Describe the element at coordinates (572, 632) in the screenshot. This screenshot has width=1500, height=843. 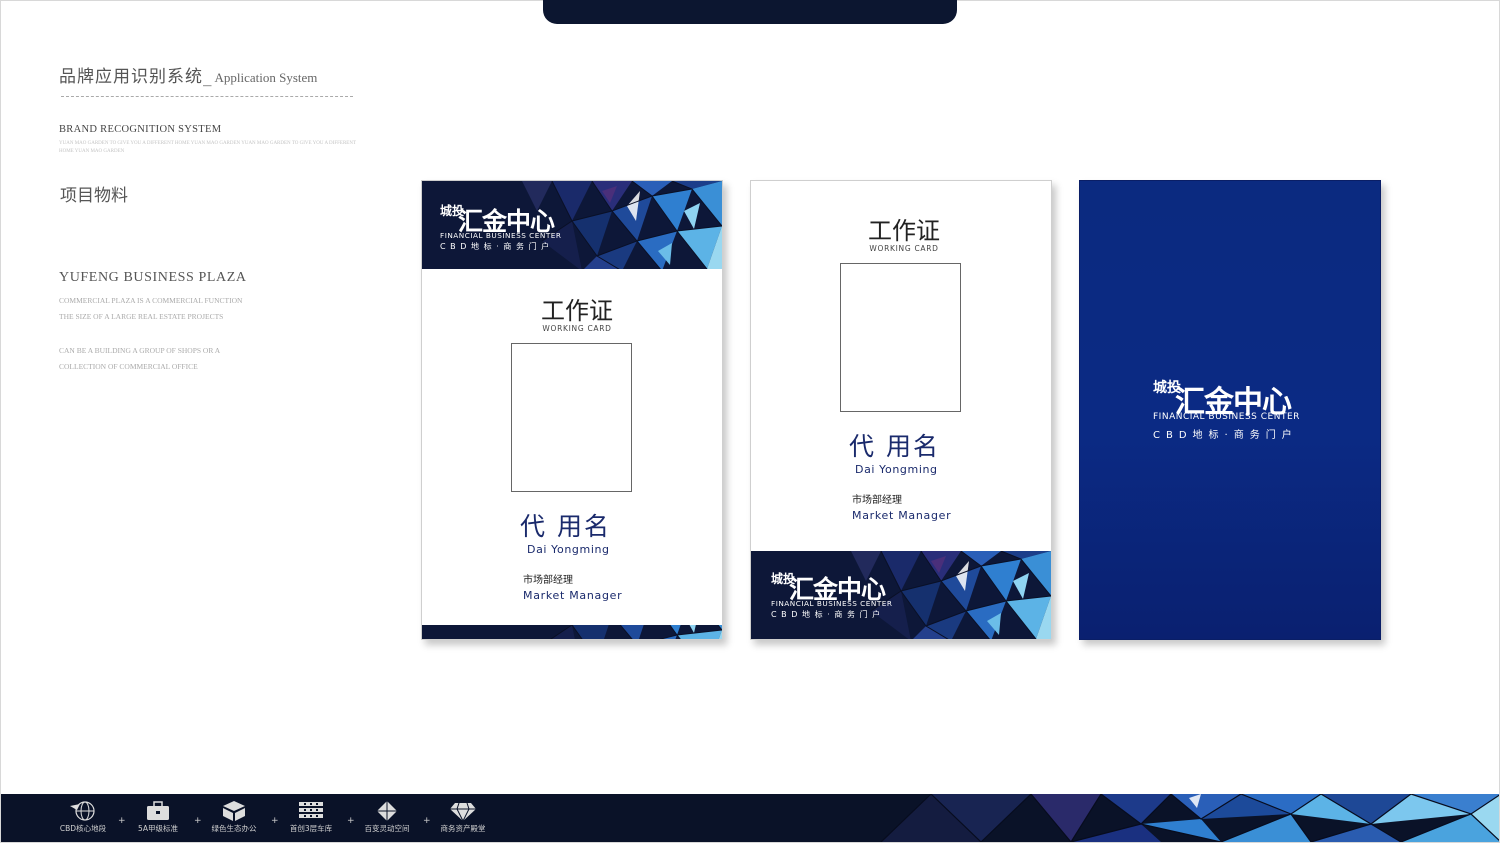
I see `mosaic-band-bottom` at that location.